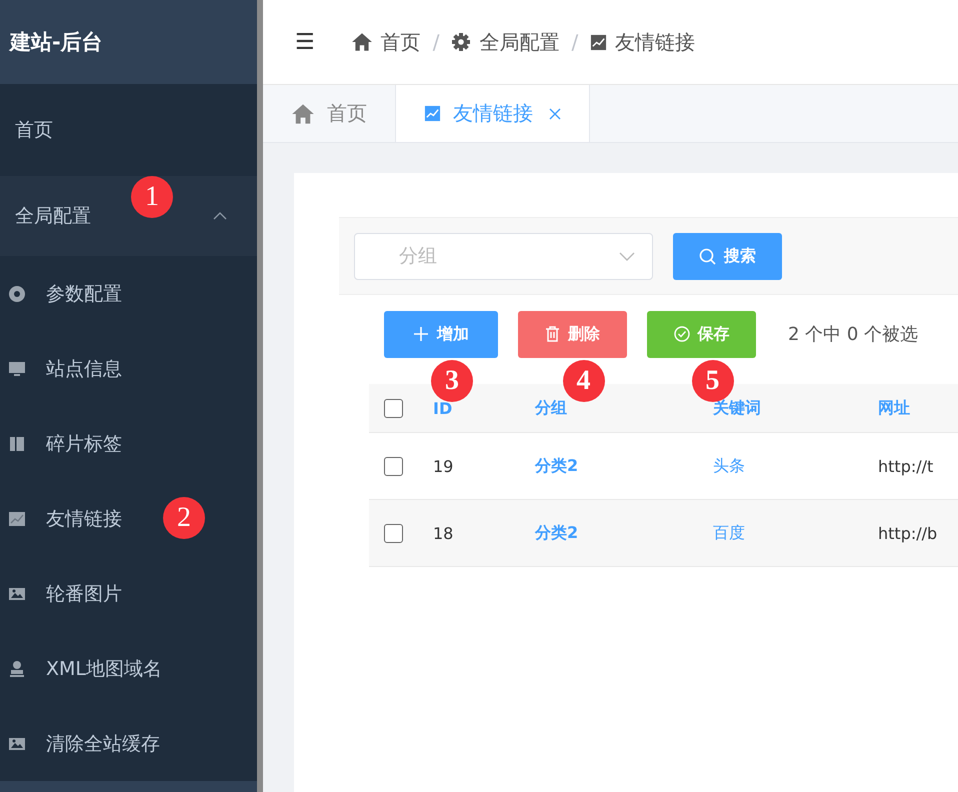  Describe the element at coordinates (400, 42) in the screenshot. I see `breadcrumb-item: 首页` at that location.